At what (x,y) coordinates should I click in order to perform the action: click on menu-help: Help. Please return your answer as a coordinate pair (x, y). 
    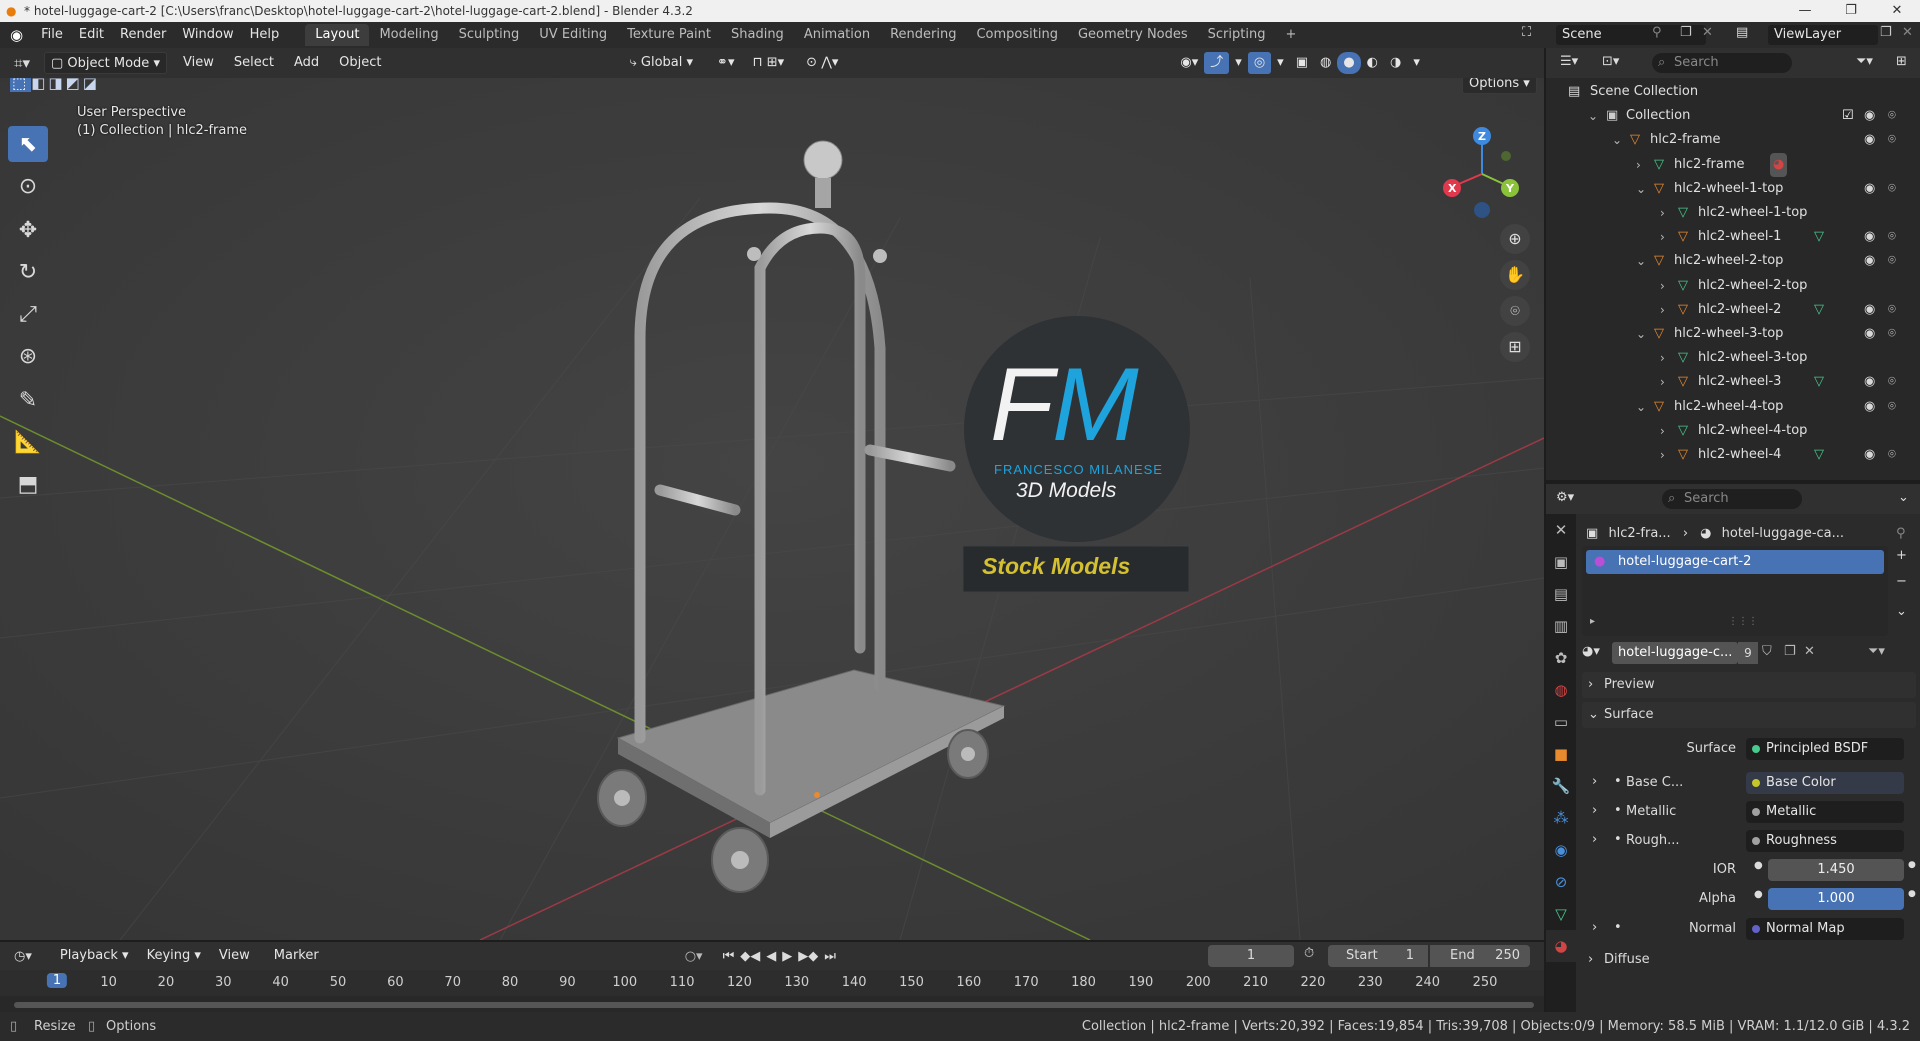
    Looking at the image, I should click on (265, 35).